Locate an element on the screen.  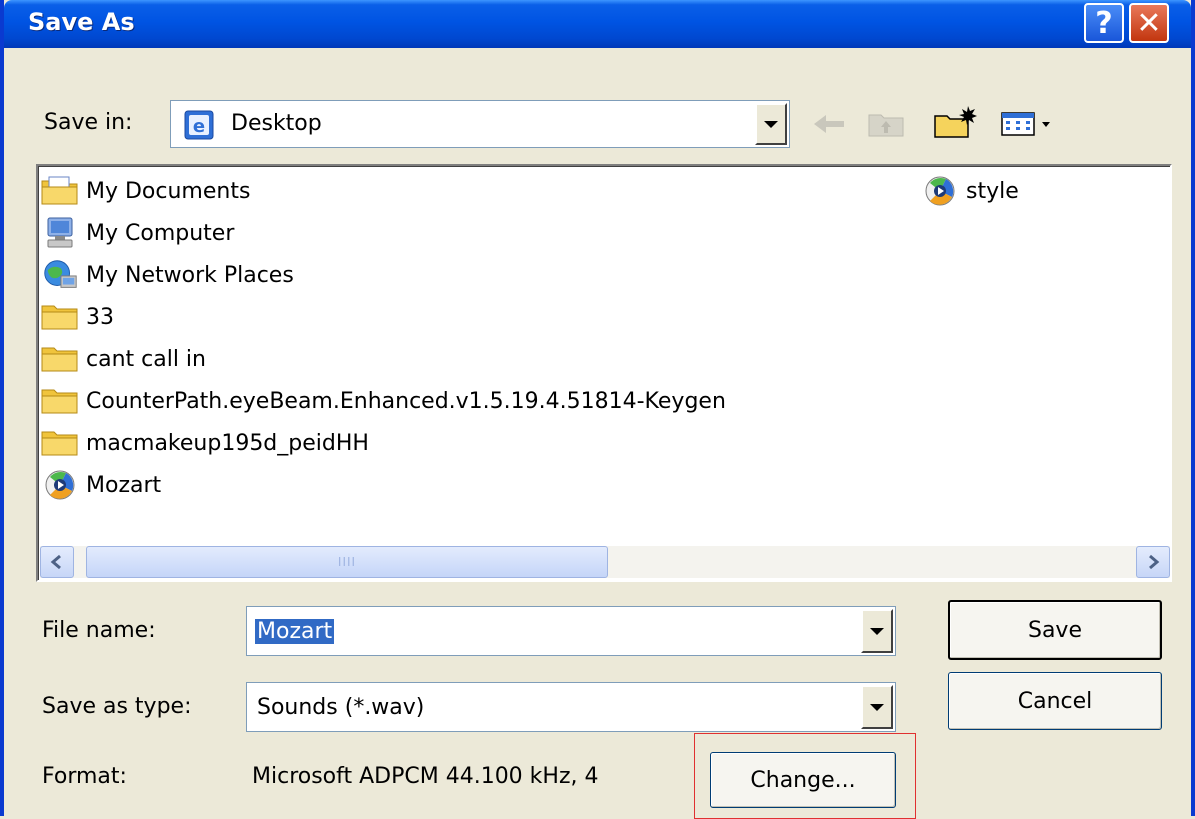
file-list-item-label: My Network Places is located at coordinates (190, 275).